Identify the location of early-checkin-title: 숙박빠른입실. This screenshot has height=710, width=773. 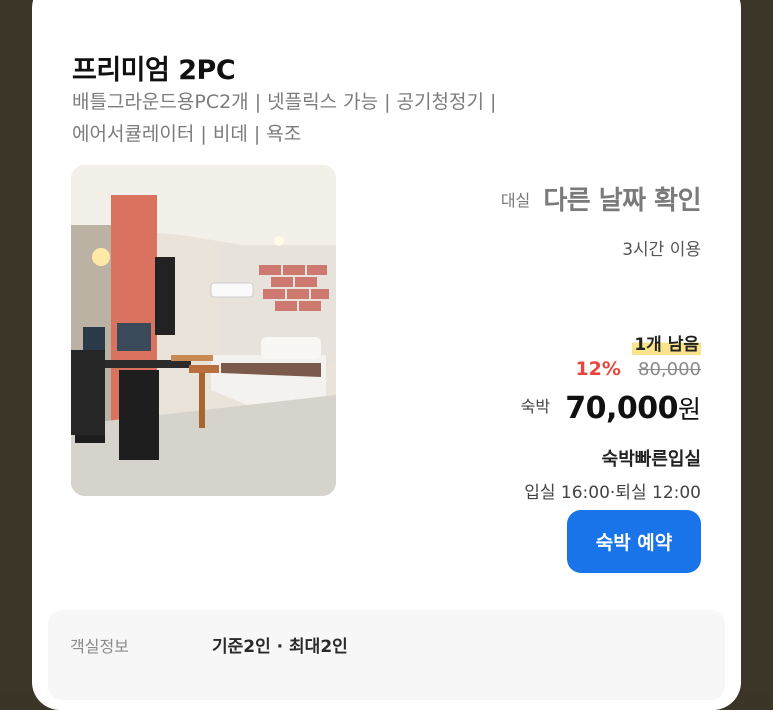
(651, 459).